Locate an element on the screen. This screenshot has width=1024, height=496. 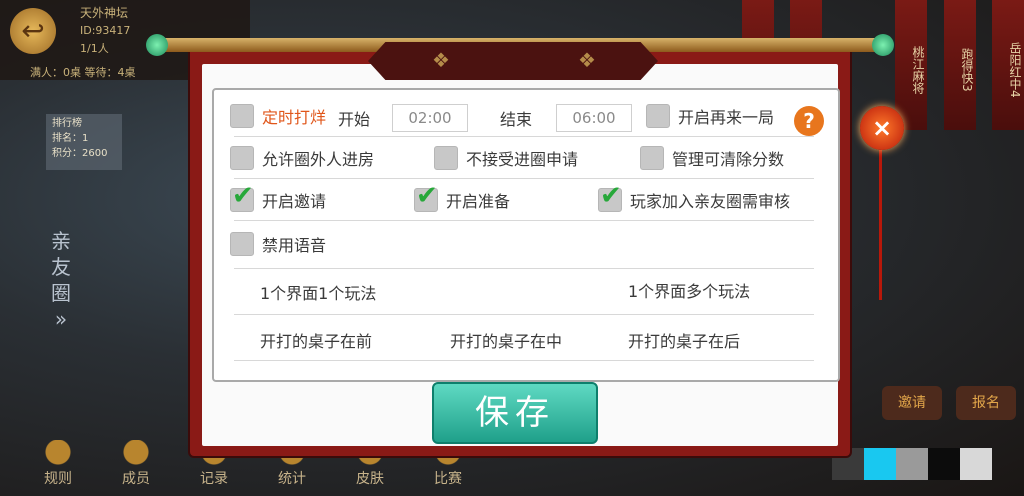
timed-close-checkbox is located at coordinates (242, 116).